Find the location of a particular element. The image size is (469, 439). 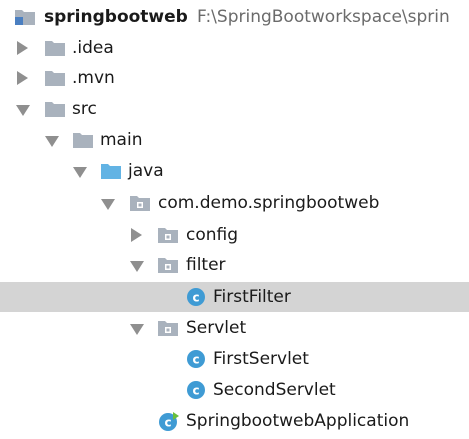

tree-item-config: config is located at coordinates (234, 235).